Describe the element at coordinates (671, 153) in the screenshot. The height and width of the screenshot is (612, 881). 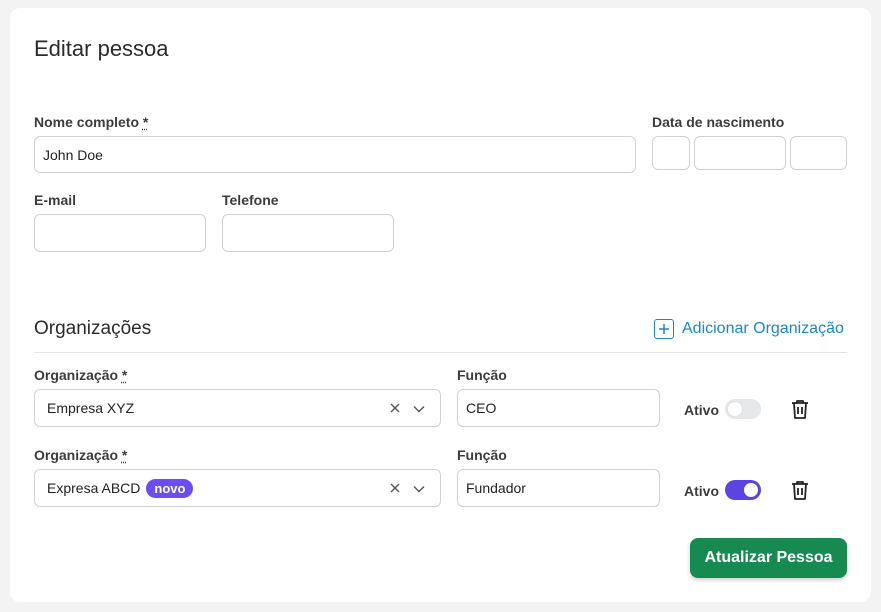
I see `birth-day-input` at that location.